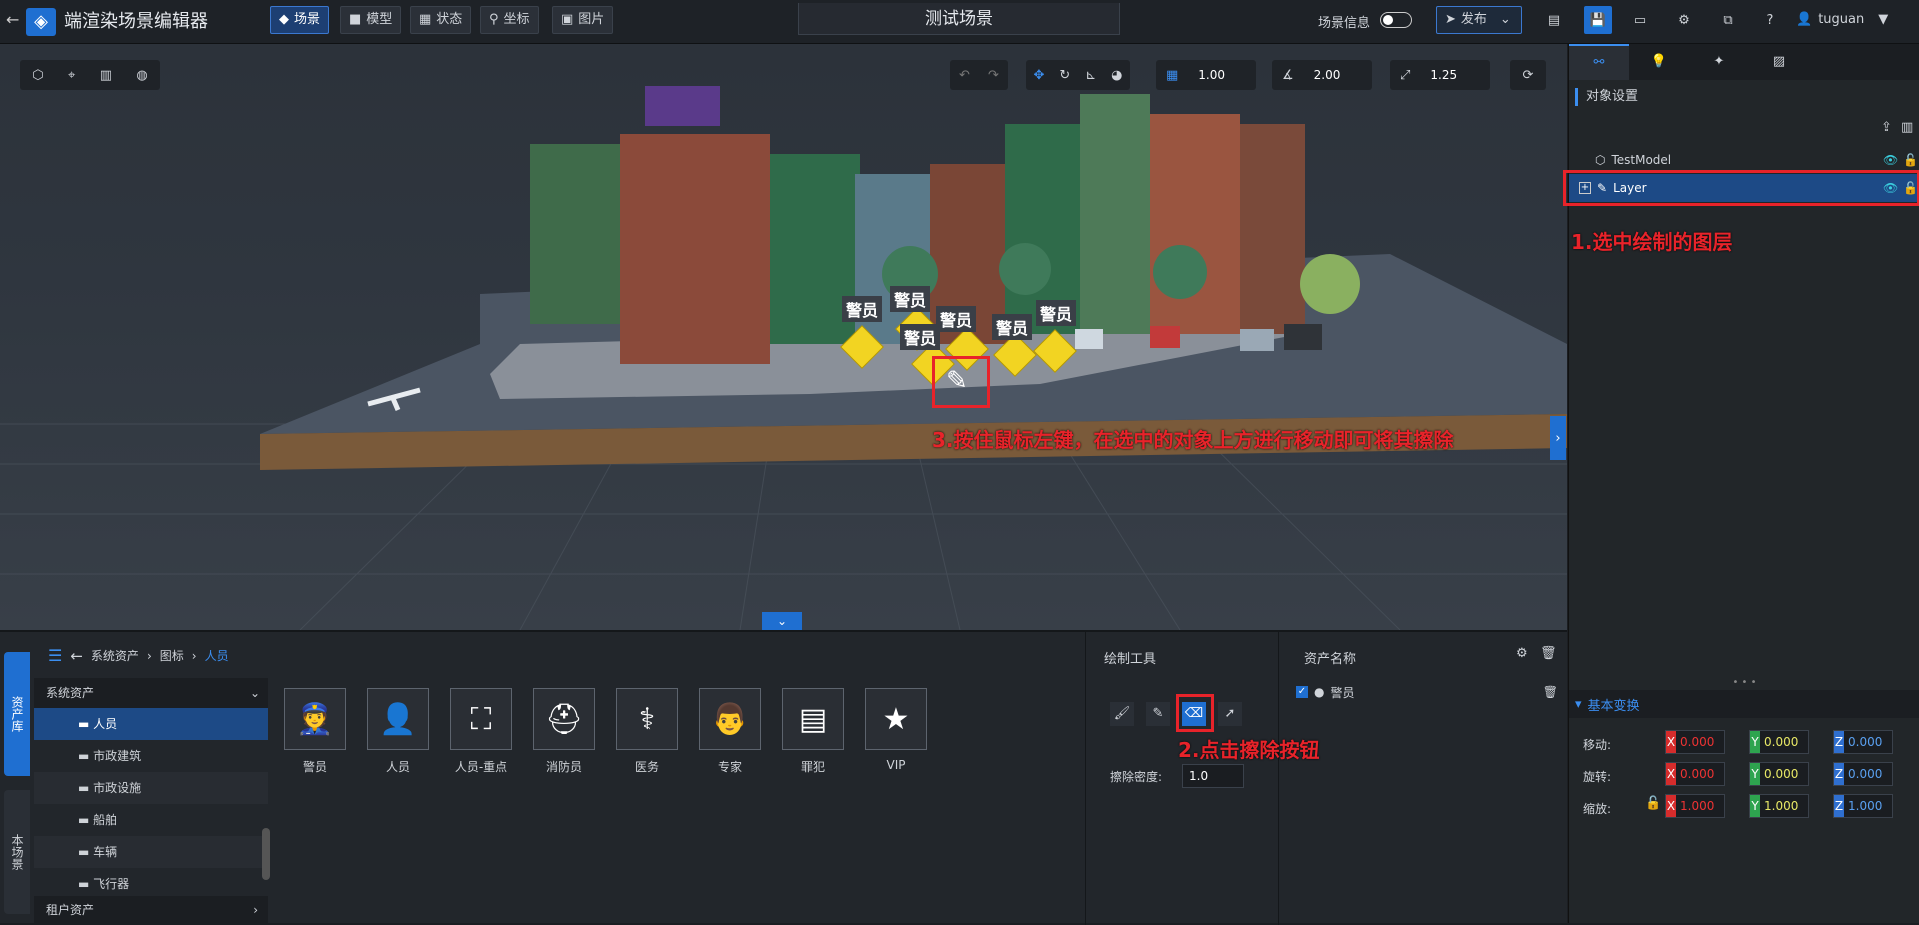 This screenshot has height=925, width=1919. I want to click on grid-snap-control: ▦ 1.00, so click(1206, 75).